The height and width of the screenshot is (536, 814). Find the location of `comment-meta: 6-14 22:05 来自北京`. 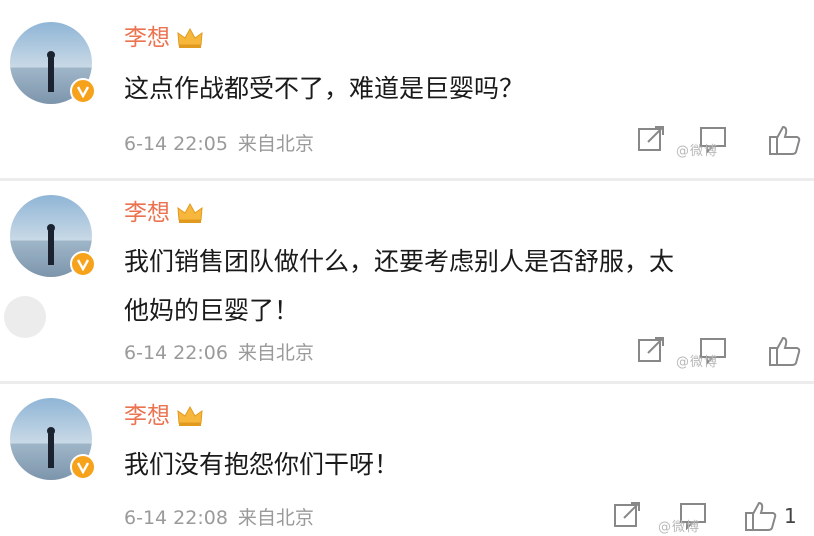

comment-meta: 6-14 22:05 来自北京 is located at coordinates (219, 144).